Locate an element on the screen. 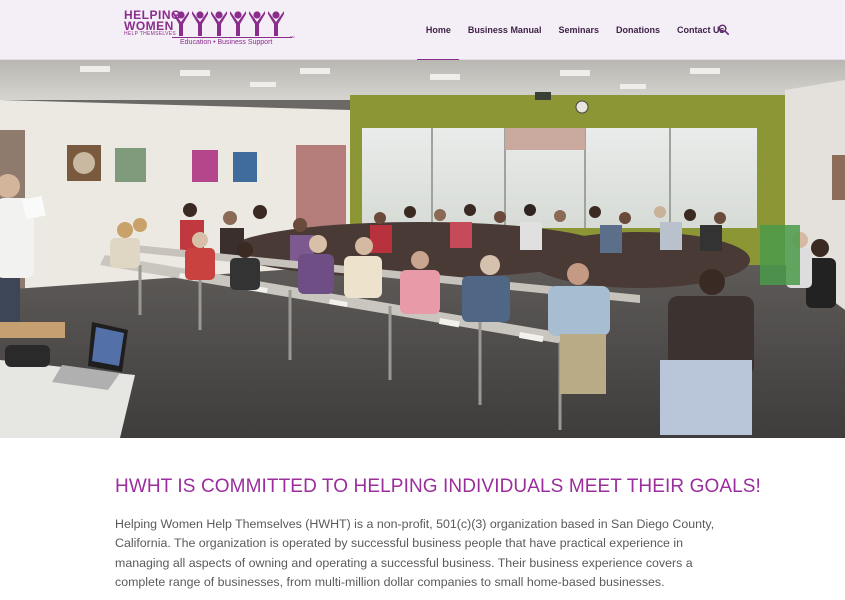 Image resolution: width=845 pixels, height=600 pixels. logo-tagline: Education • Business Support is located at coordinates (226, 42).